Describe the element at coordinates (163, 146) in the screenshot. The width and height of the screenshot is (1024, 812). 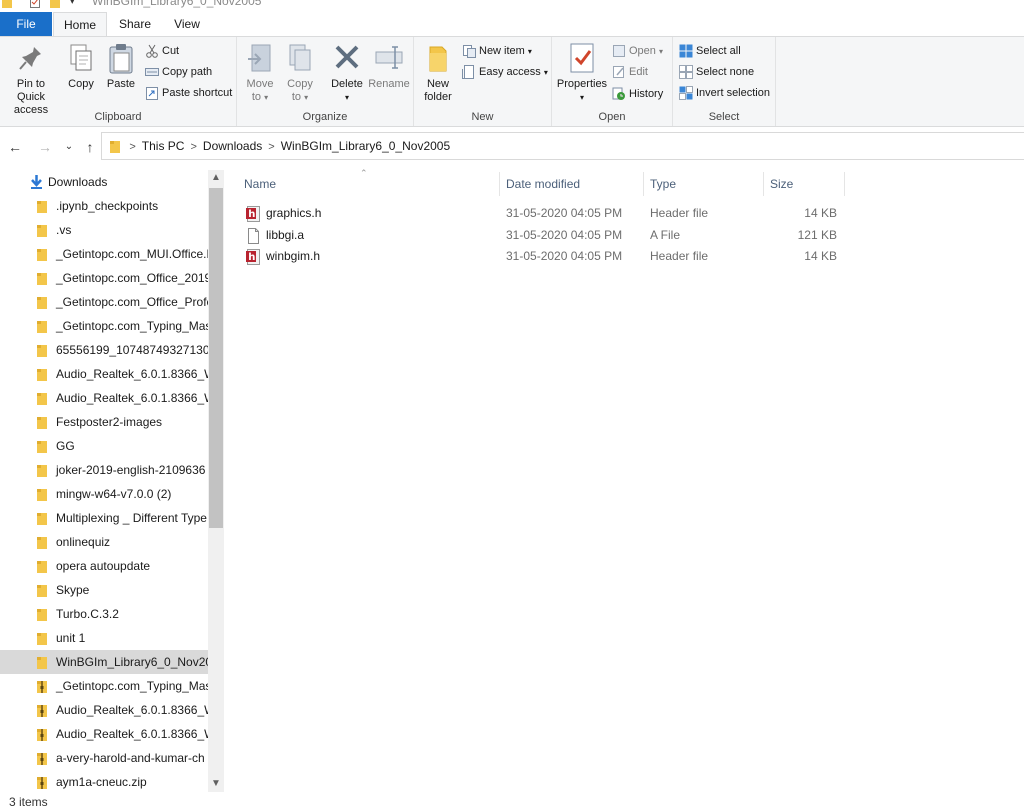
I see `breadcrumb-this-pc: This PC` at that location.